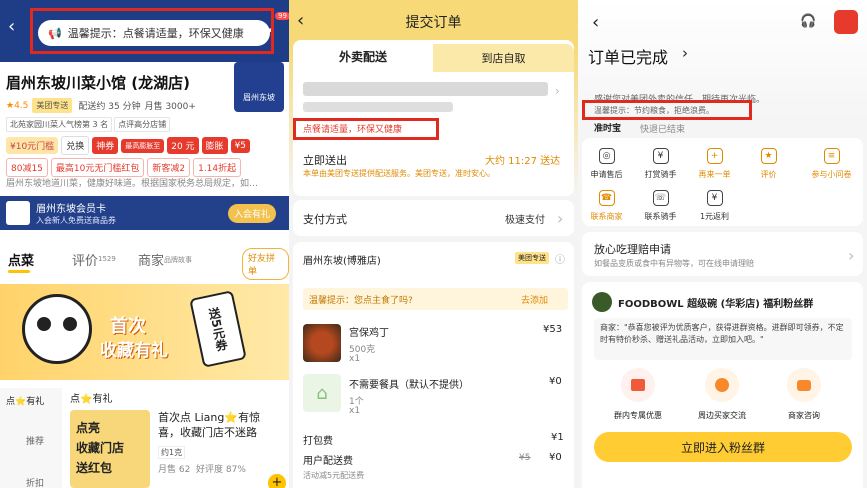  Describe the element at coordinates (808, 21) in the screenshot. I see `headset-icon: 🎧` at that location.